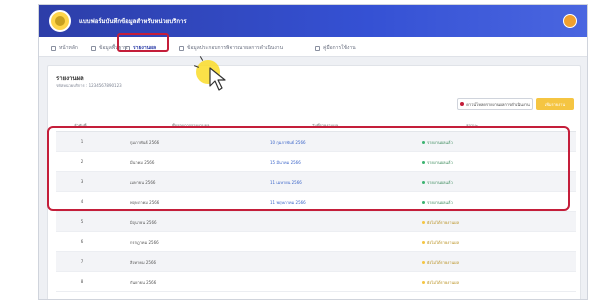  I want to click on menu-highlight-box, so click(143, 42).